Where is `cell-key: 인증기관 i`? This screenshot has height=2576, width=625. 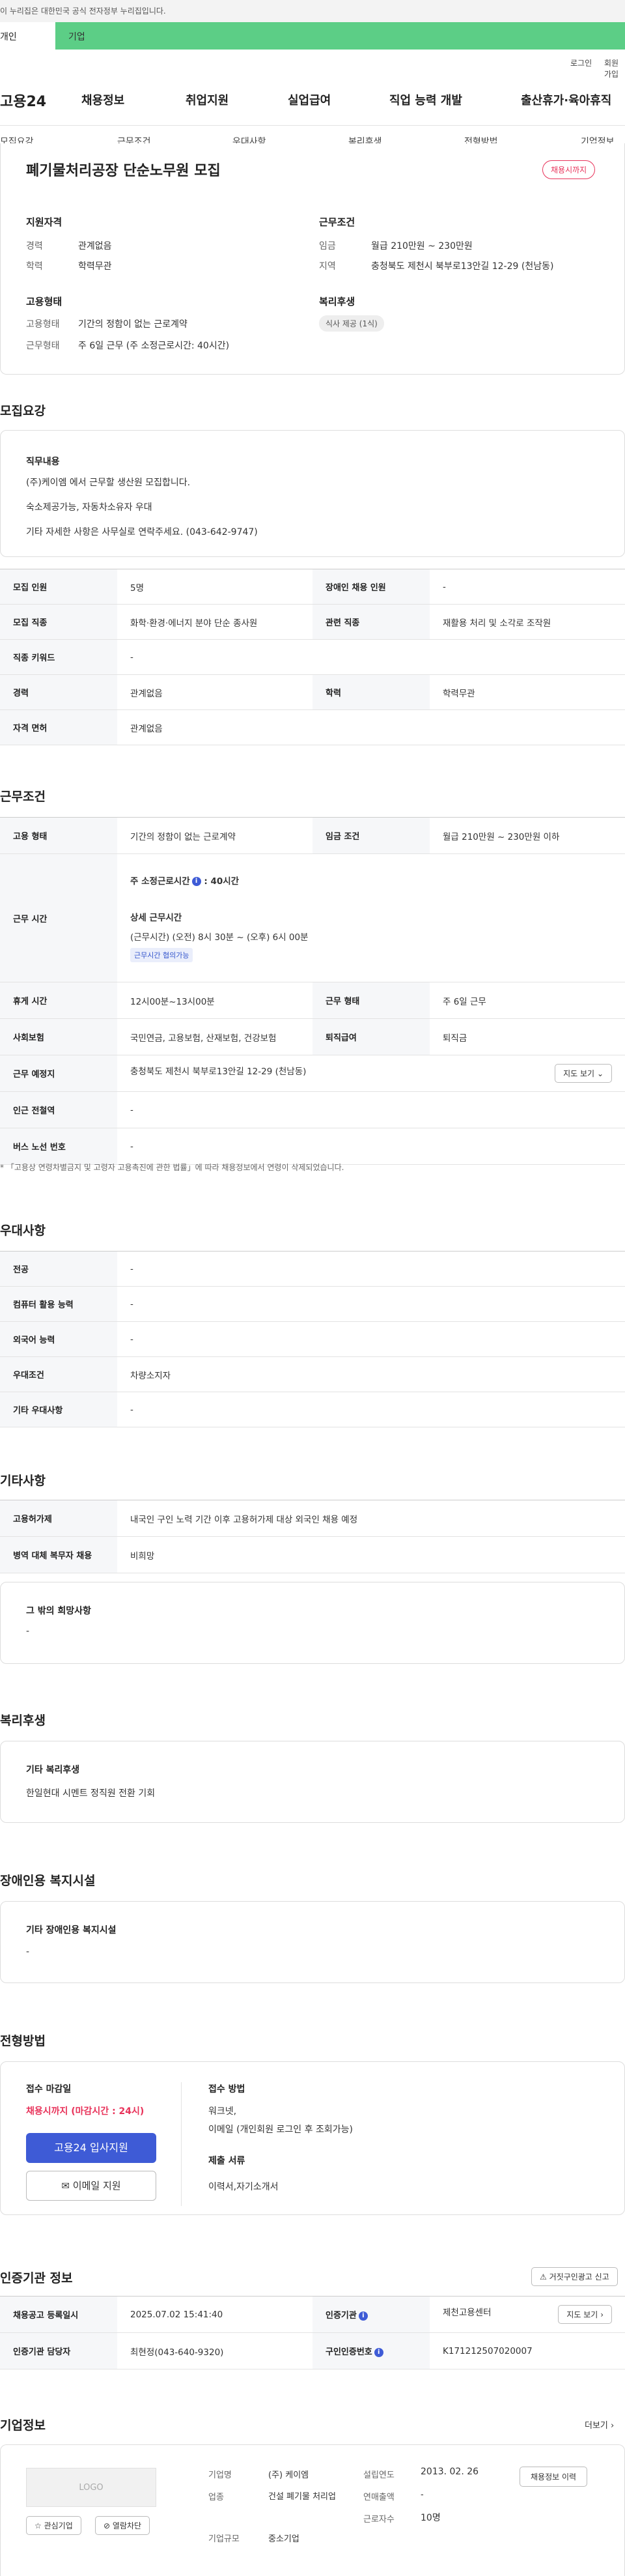 cell-key: 인증기관 i is located at coordinates (371, 2314).